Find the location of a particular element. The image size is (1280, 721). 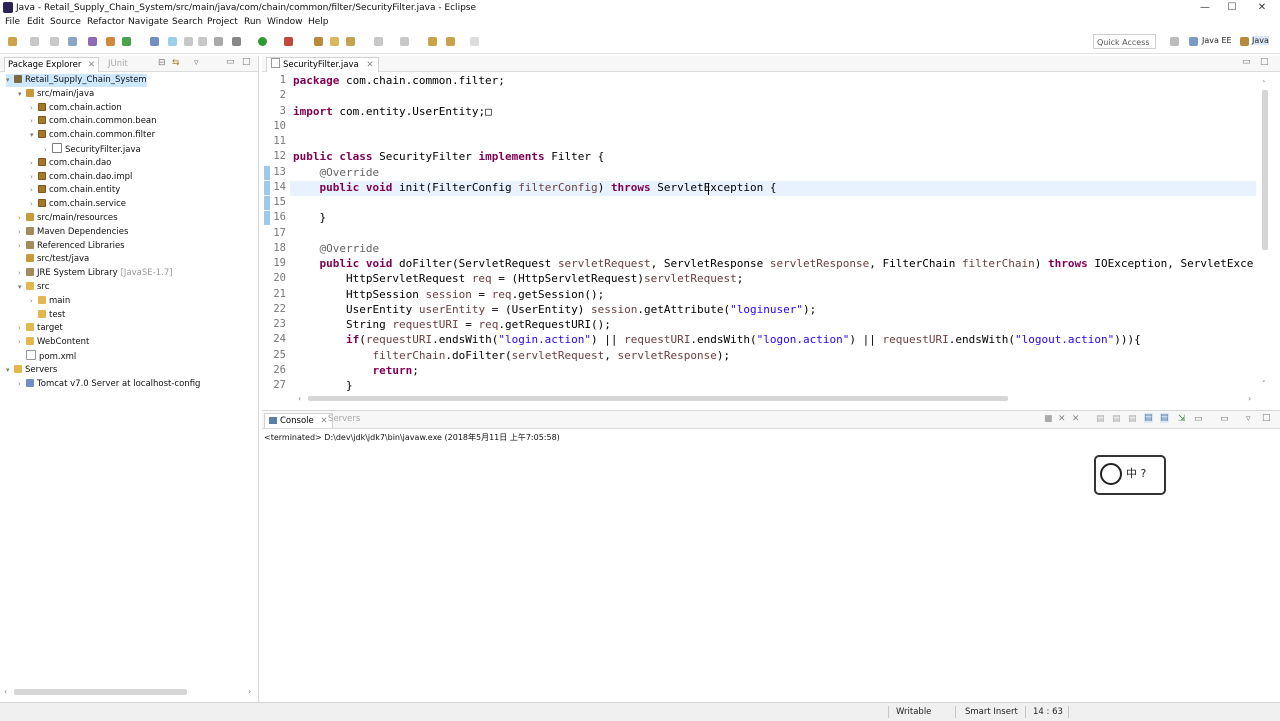

close-console-tab-icon: ✕ is located at coordinates (323, 421).